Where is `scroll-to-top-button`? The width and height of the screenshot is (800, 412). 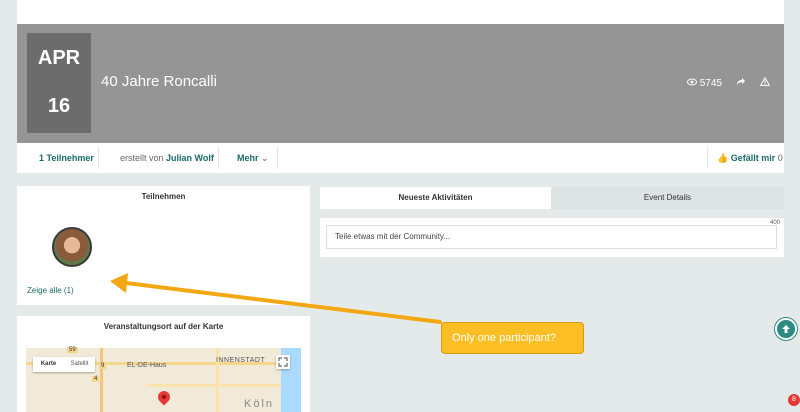
scroll-to-top-button is located at coordinates (786, 329).